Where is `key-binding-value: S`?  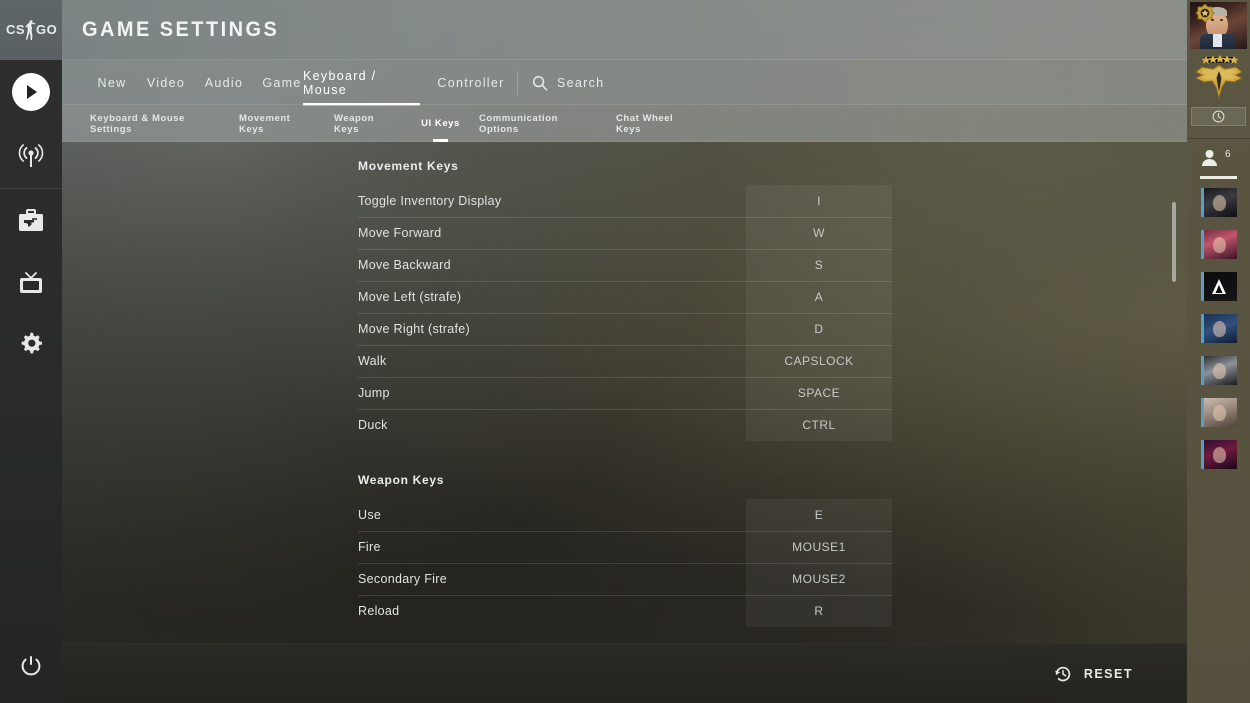 key-binding-value: S is located at coordinates (819, 265).